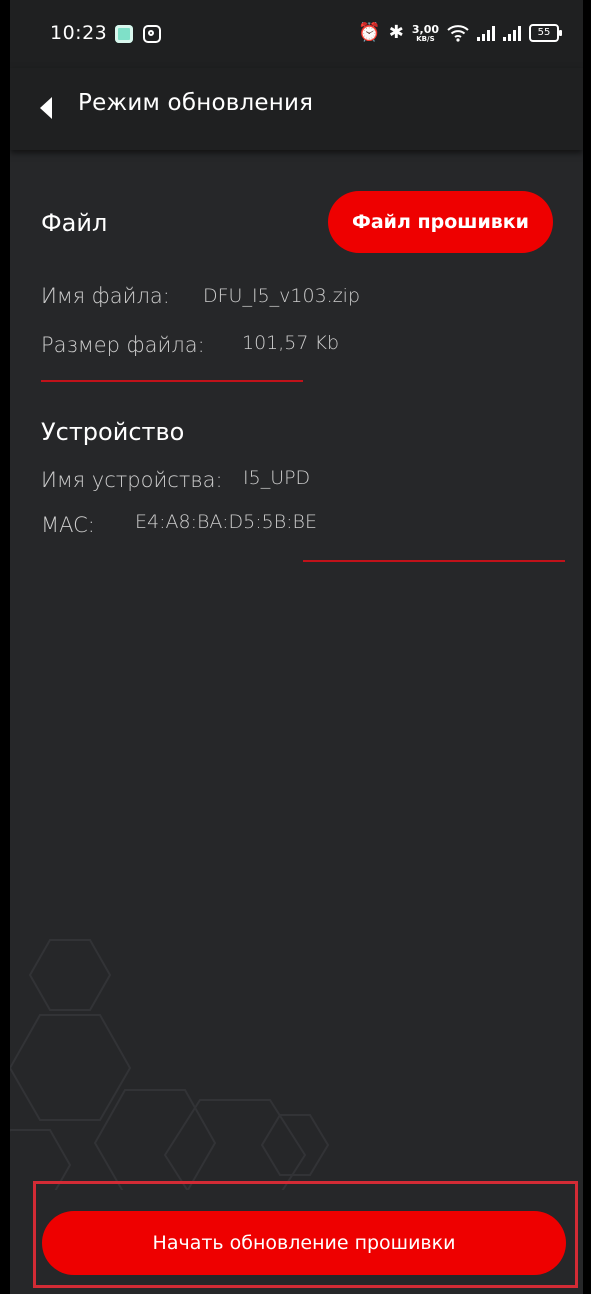 This screenshot has height=1294, width=591. I want to click on back-arrow-icon, so click(46, 108).